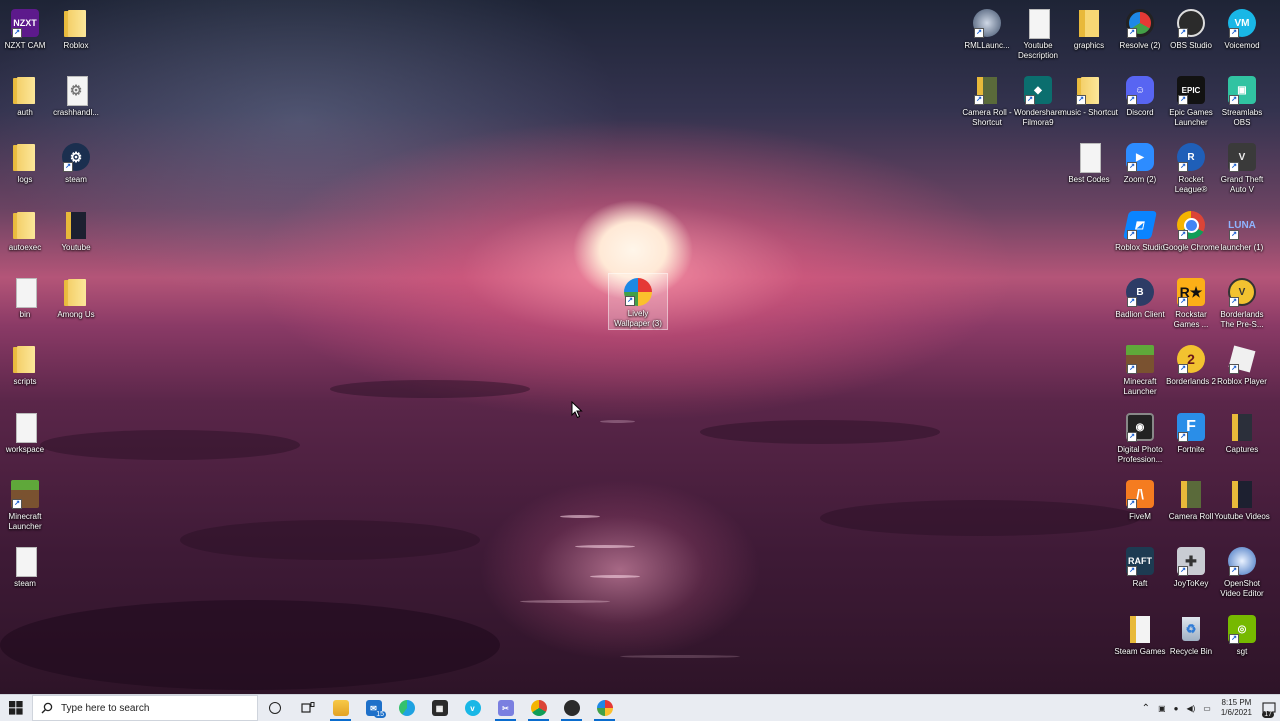 This screenshot has height=721, width=1280. What do you see at coordinates (76, 170) in the screenshot?
I see `desktop-icon-steam: ⚙ ↗ steam` at bounding box center [76, 170].